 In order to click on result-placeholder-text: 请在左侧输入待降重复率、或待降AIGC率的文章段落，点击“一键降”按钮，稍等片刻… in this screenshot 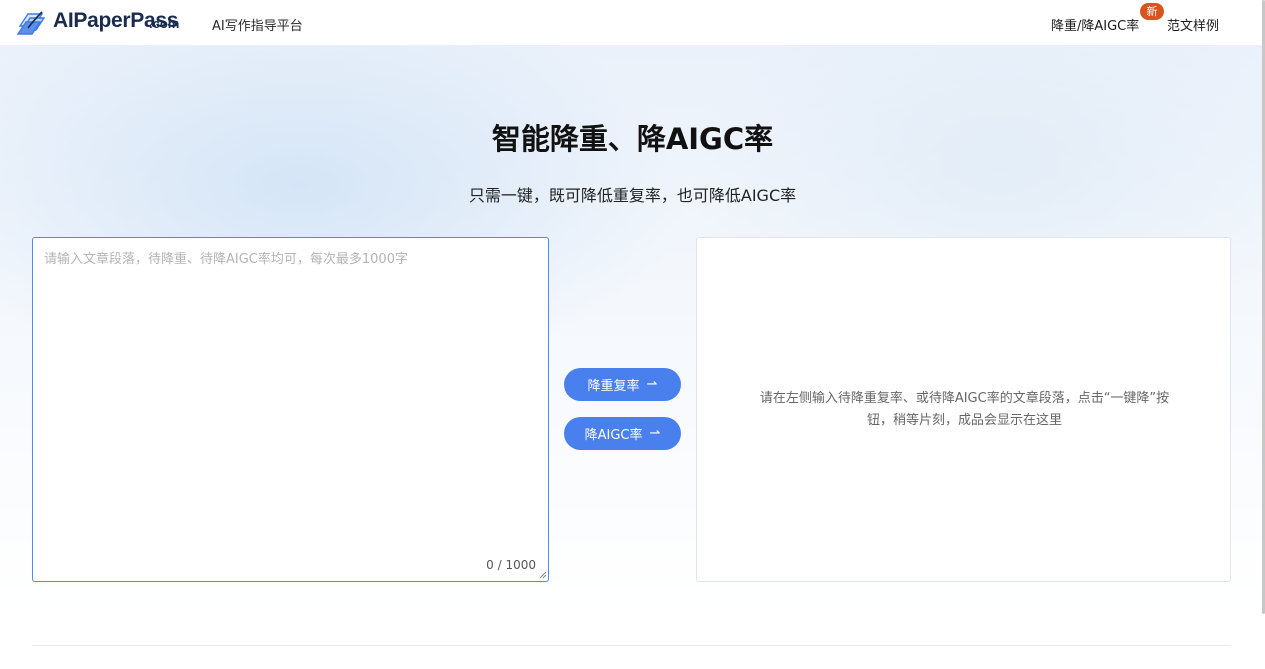, I will do `click(964, 409)`.